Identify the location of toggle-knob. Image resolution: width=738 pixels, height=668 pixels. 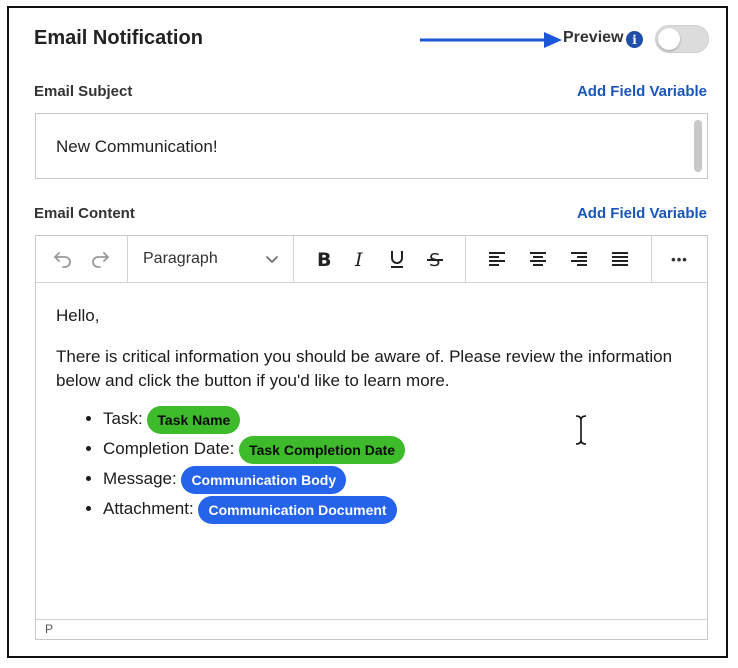
(669, 39).